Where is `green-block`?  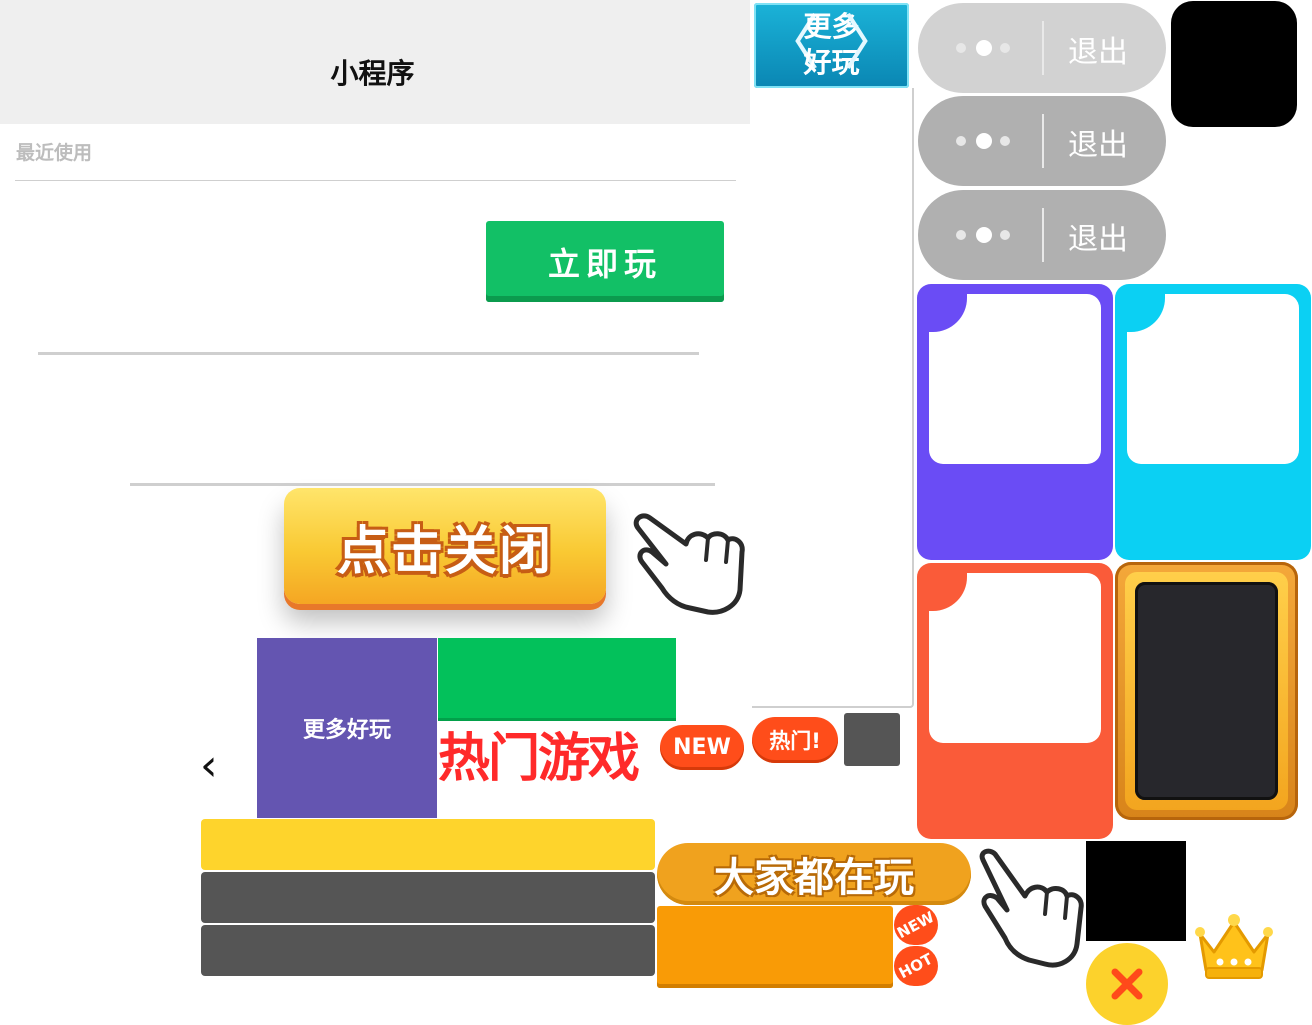
green-block is located at coordinates (557, 679).